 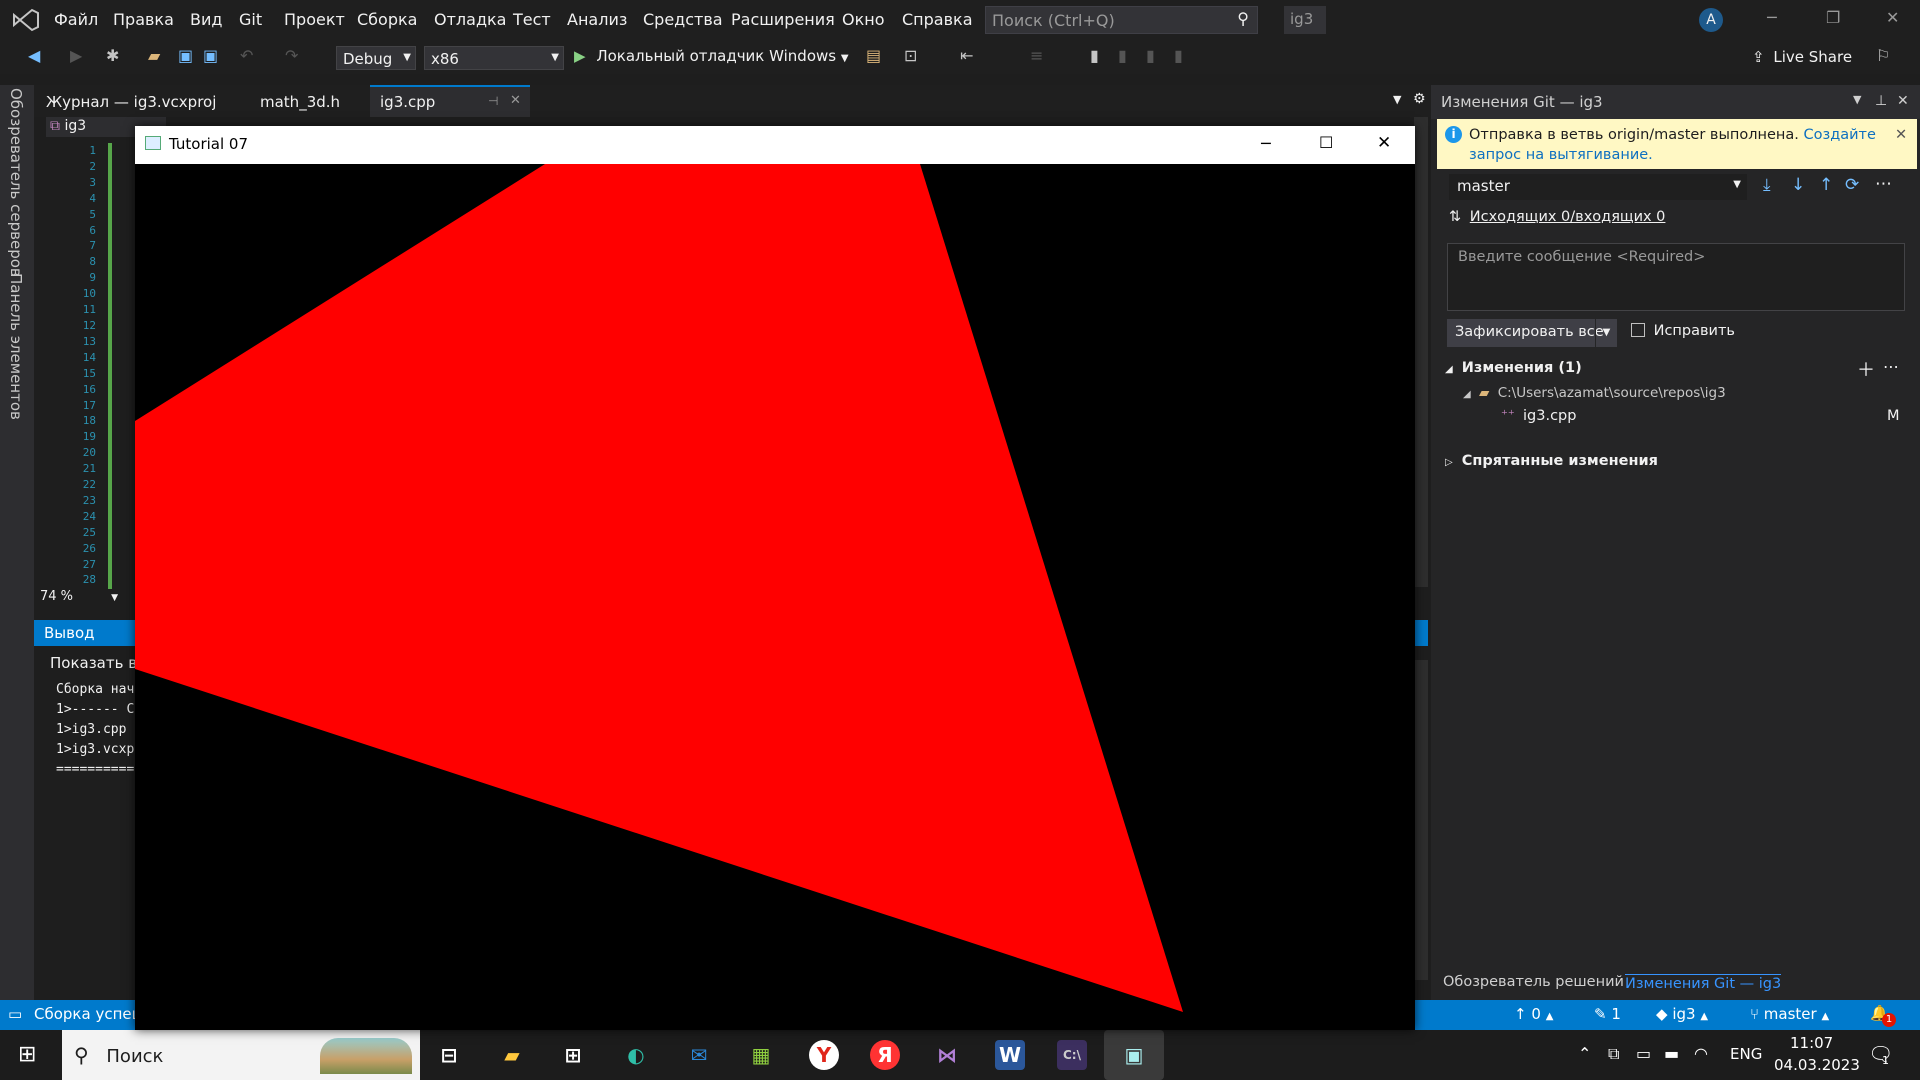 What do you see at coordinates (1134, 1055) in the screenshot?
I see `tutorial-app-icon: ▣` at bounding box center [1134, 1055].